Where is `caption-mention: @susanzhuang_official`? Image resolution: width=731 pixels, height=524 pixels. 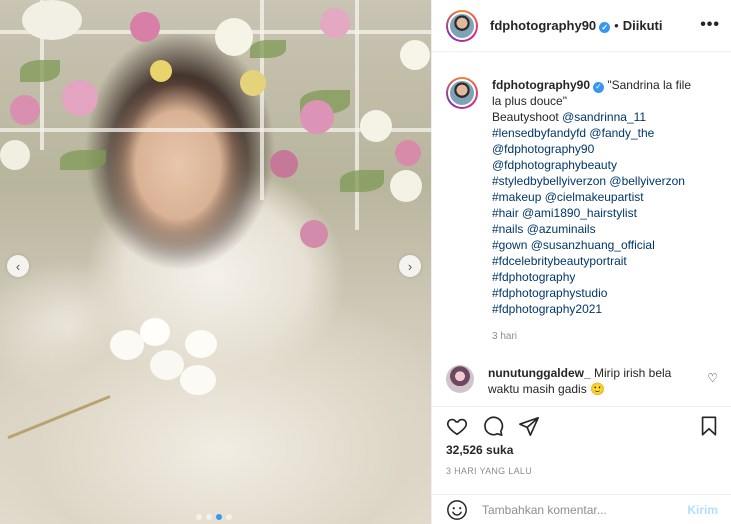 caption-mention: @susanzhuang_official is located at coordinates (593, 245).